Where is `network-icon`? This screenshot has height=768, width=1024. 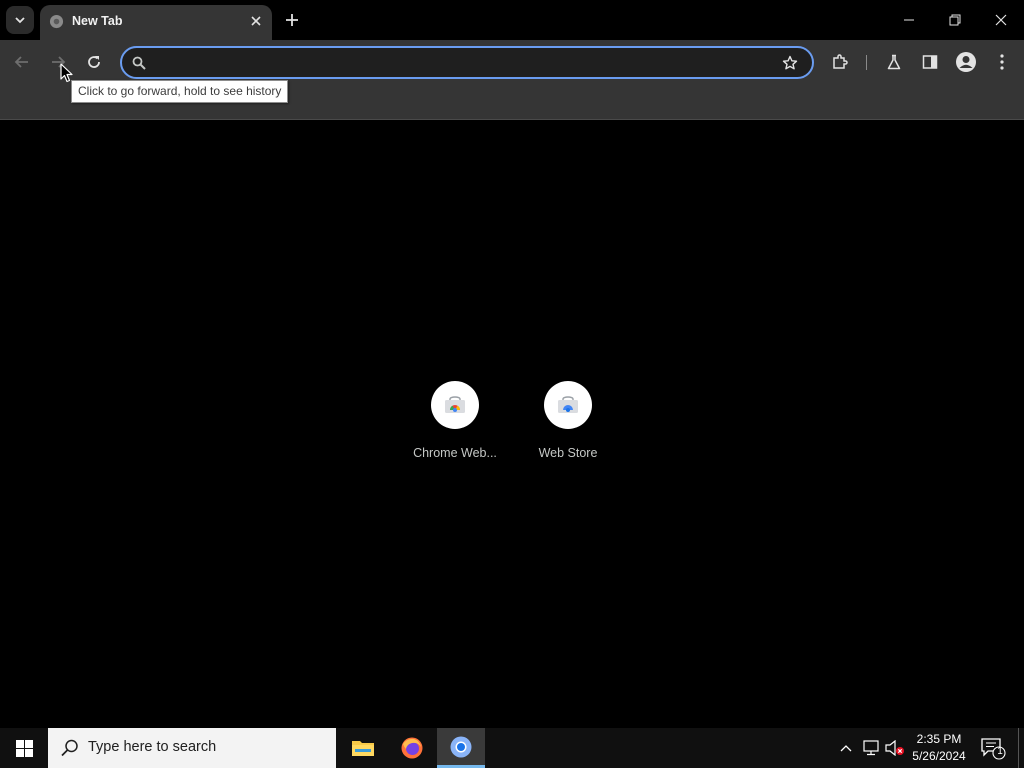 network-icon is located at coordinates (871, 748).